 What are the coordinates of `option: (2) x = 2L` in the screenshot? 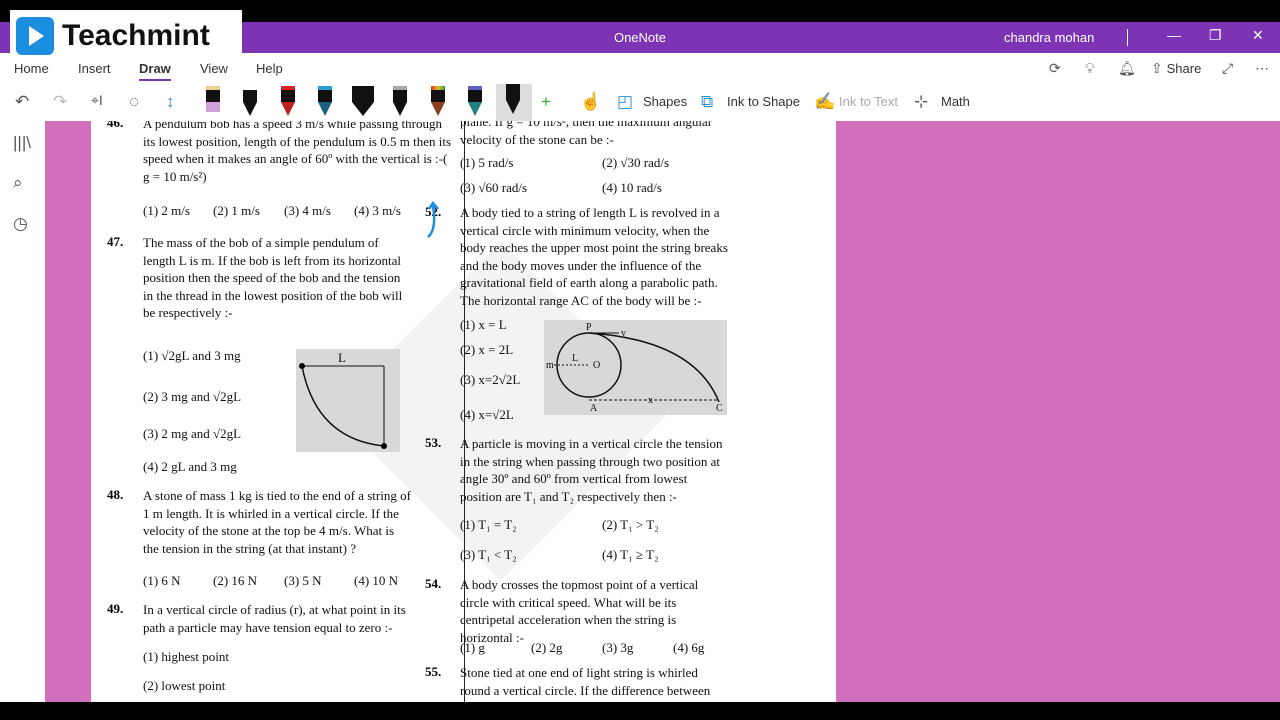 It's located at (487, 349).